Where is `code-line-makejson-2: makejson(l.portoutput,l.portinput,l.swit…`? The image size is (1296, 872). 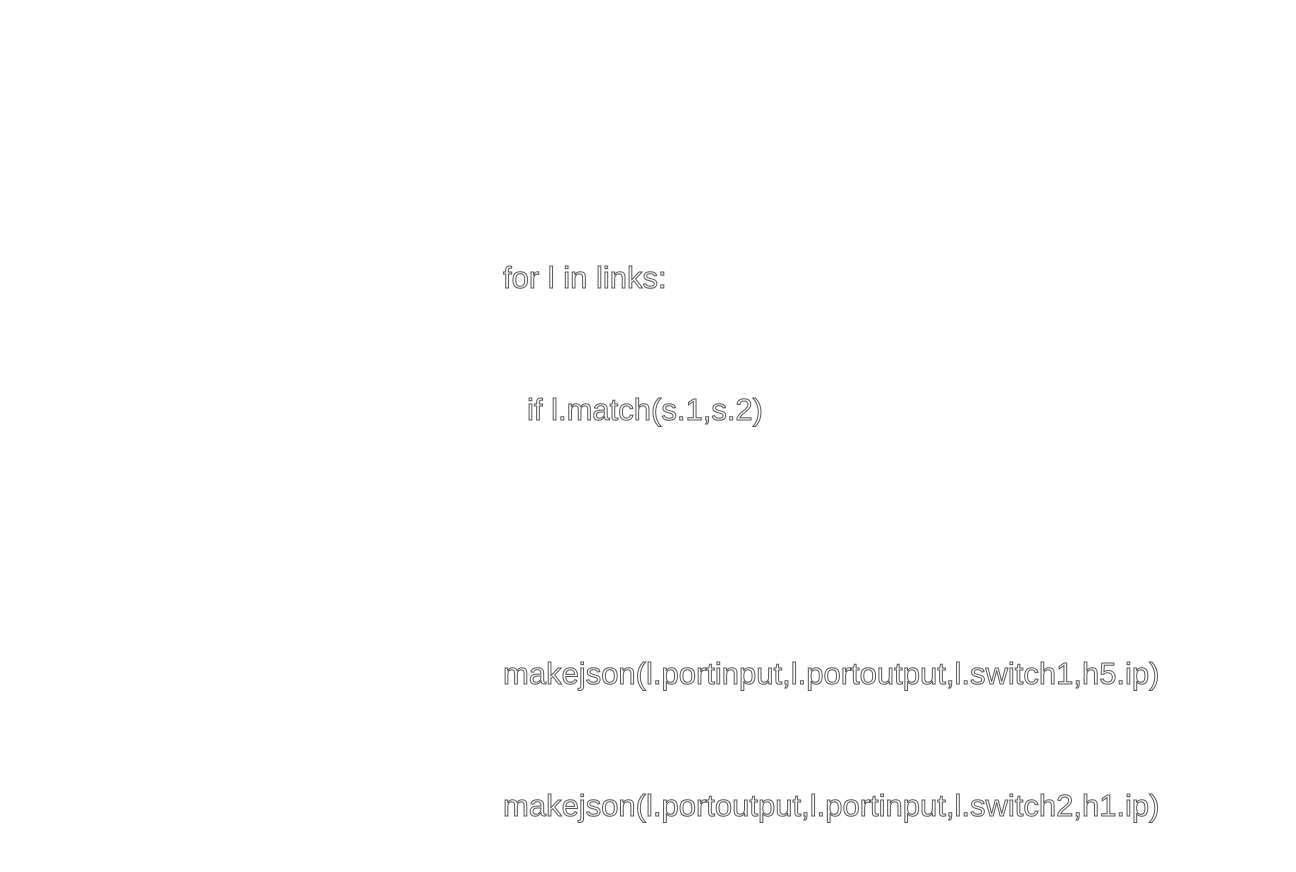 code-line-makejson-2: makejson(l.portoutput,l.portinput,l.swit… is located at coordinates (831, 806).